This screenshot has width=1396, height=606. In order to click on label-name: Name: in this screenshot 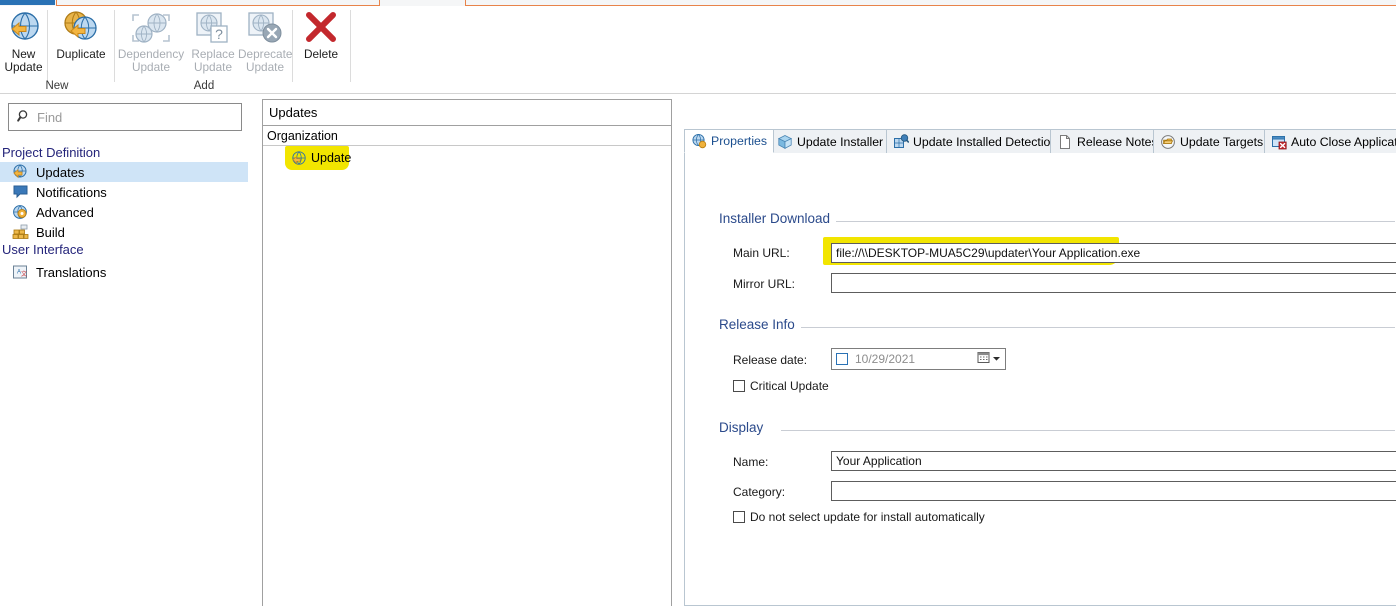, I will do `click(751, 462)`.